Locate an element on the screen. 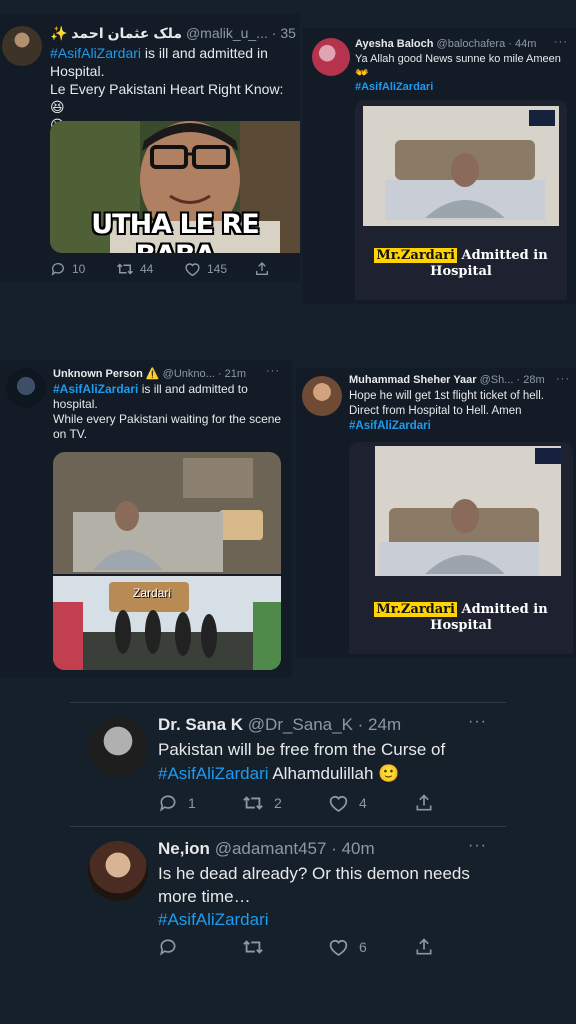  timestamp: · 24m is located at coordinates (379, 724).